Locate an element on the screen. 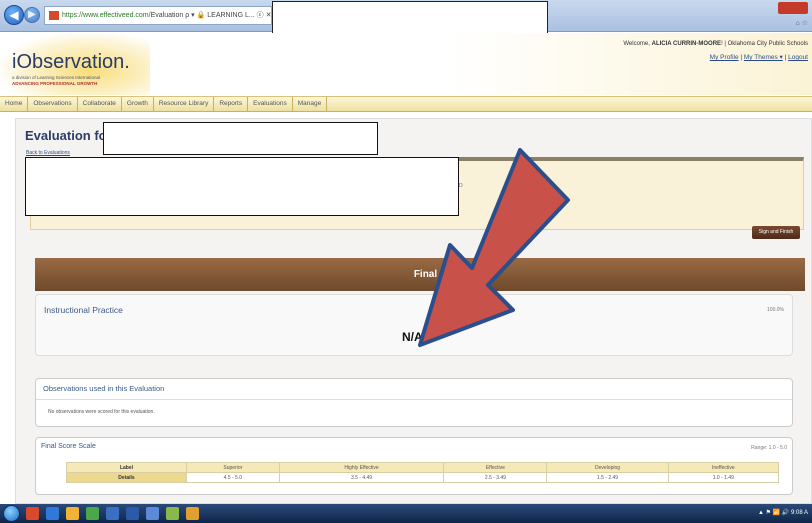  table-cell: Developing is located at coordinates (607, 467).